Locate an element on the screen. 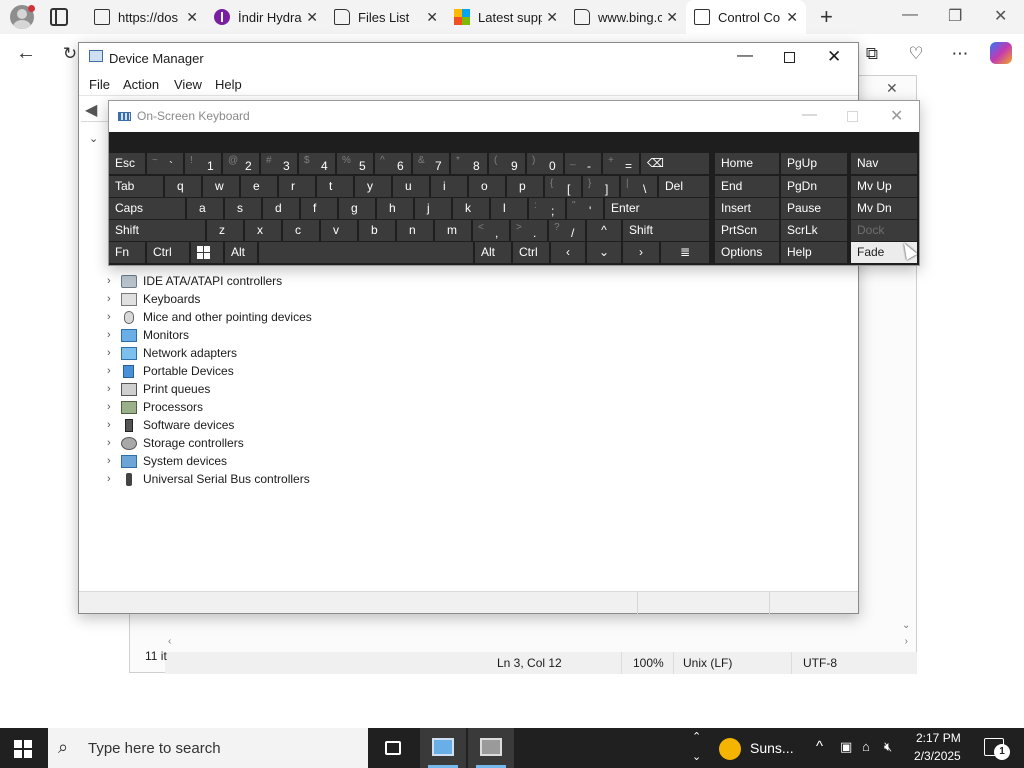 The height and width of the screenshot is (768, 1024). taskbar-app-device-manager is located at coordinates (443, 748).